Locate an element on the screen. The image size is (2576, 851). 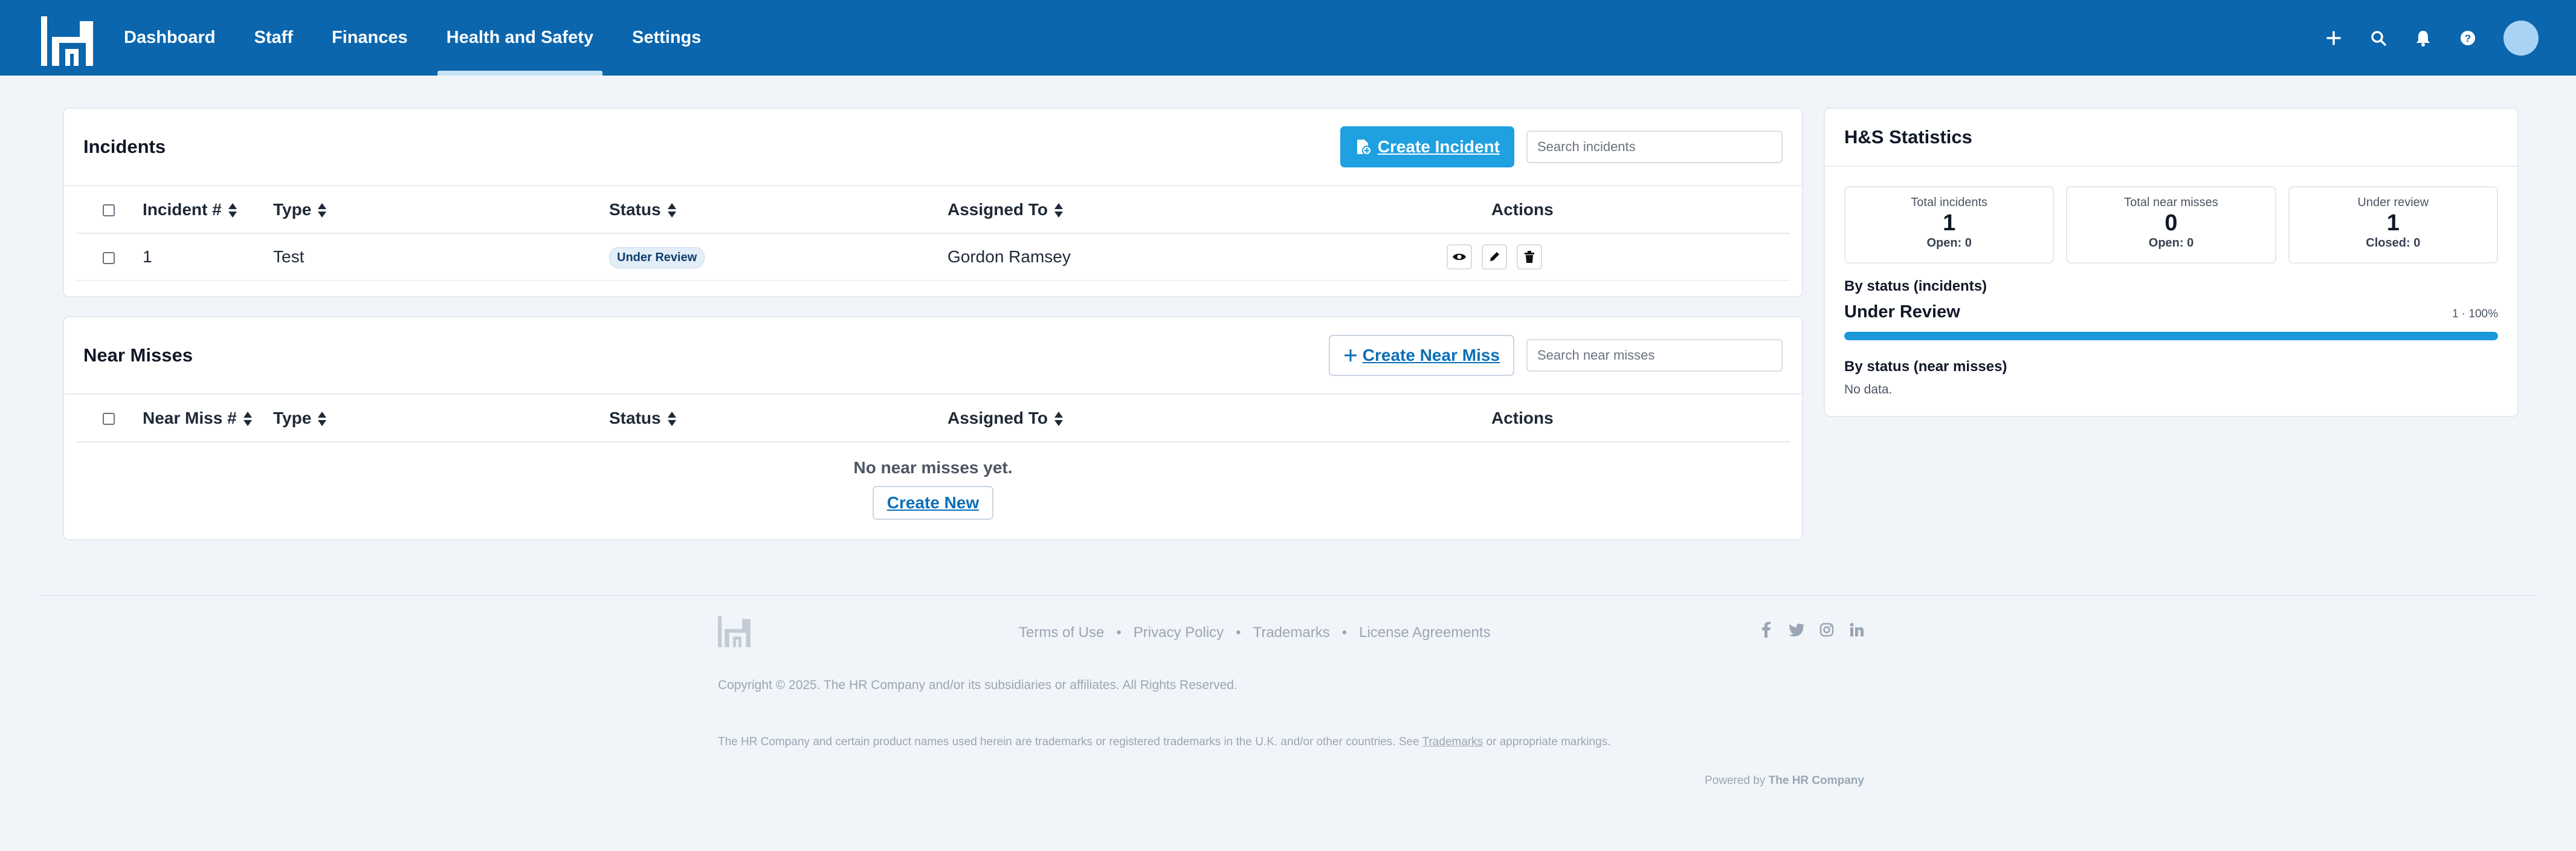
stat-total-near-misses: Total near misses 0 Open: 0 is located at coordinates (2171, 225).